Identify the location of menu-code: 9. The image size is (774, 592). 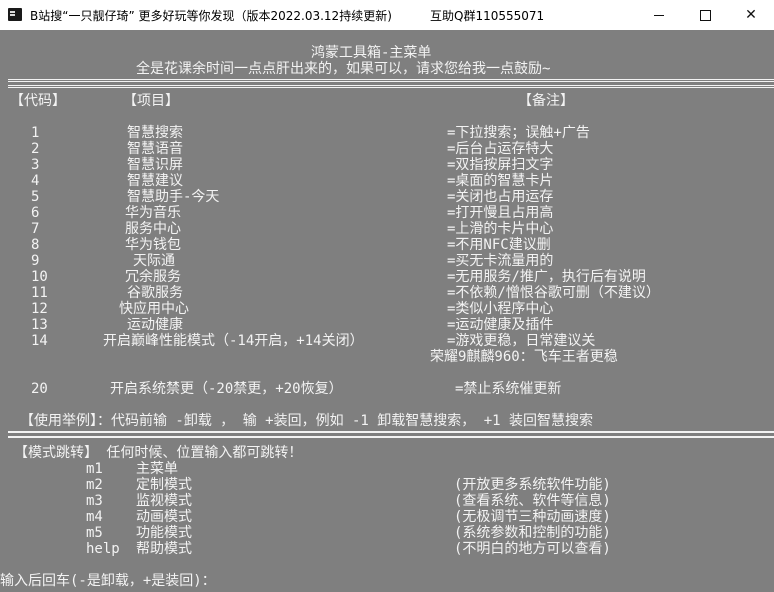
(35, 261).